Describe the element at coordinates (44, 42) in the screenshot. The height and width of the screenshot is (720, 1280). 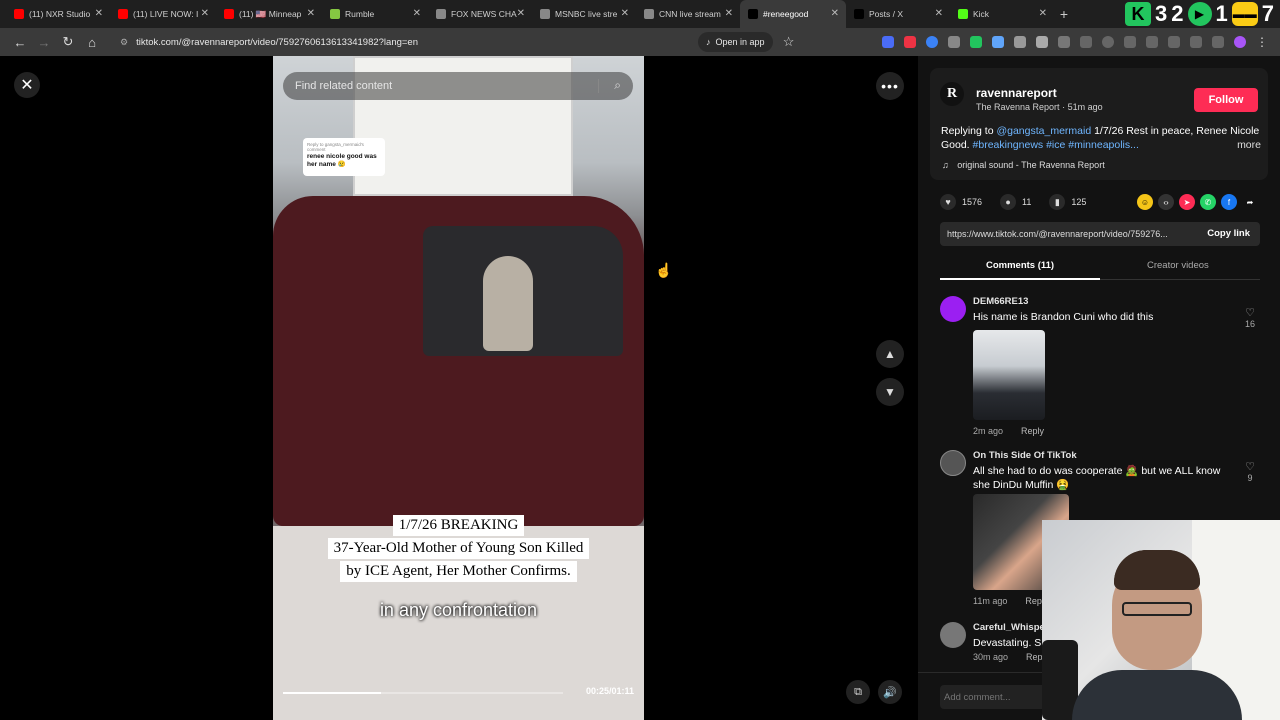
I see `forward-icon: →` at that location.